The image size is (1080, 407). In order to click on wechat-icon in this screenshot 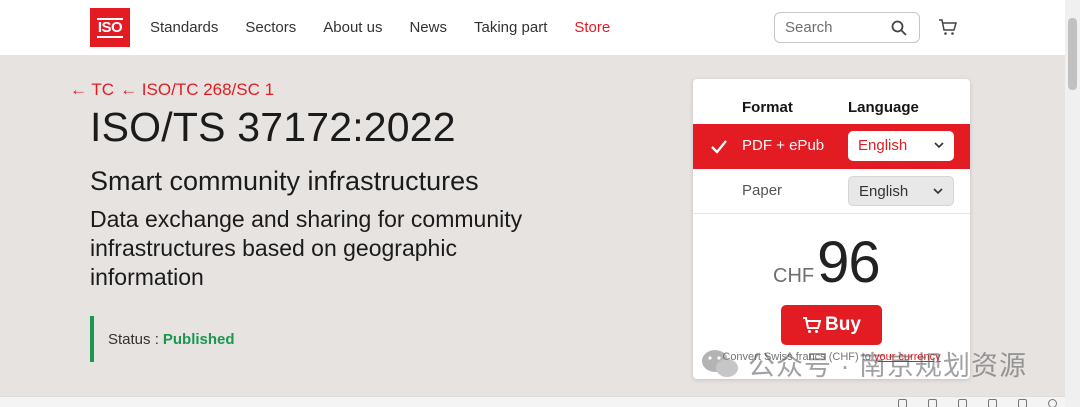, I will do `click(720, 363)`.